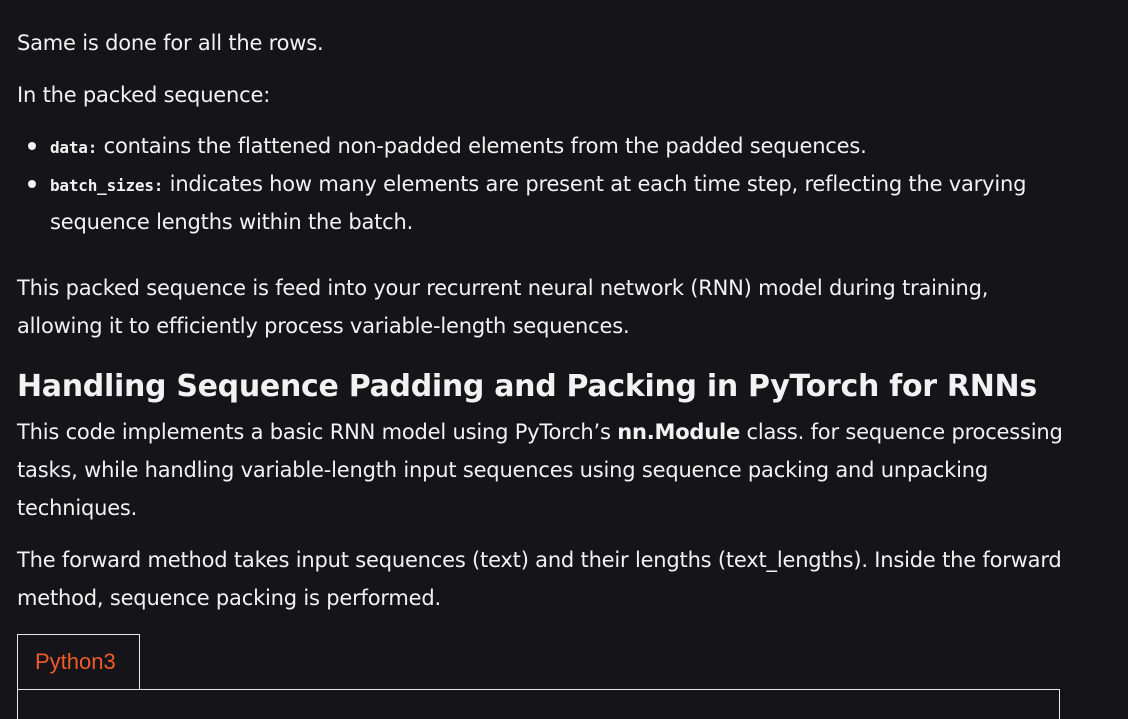  Describe the element at coordinates (74, 147) in the screenshot. I see `inline-code-data: data:` at that location.